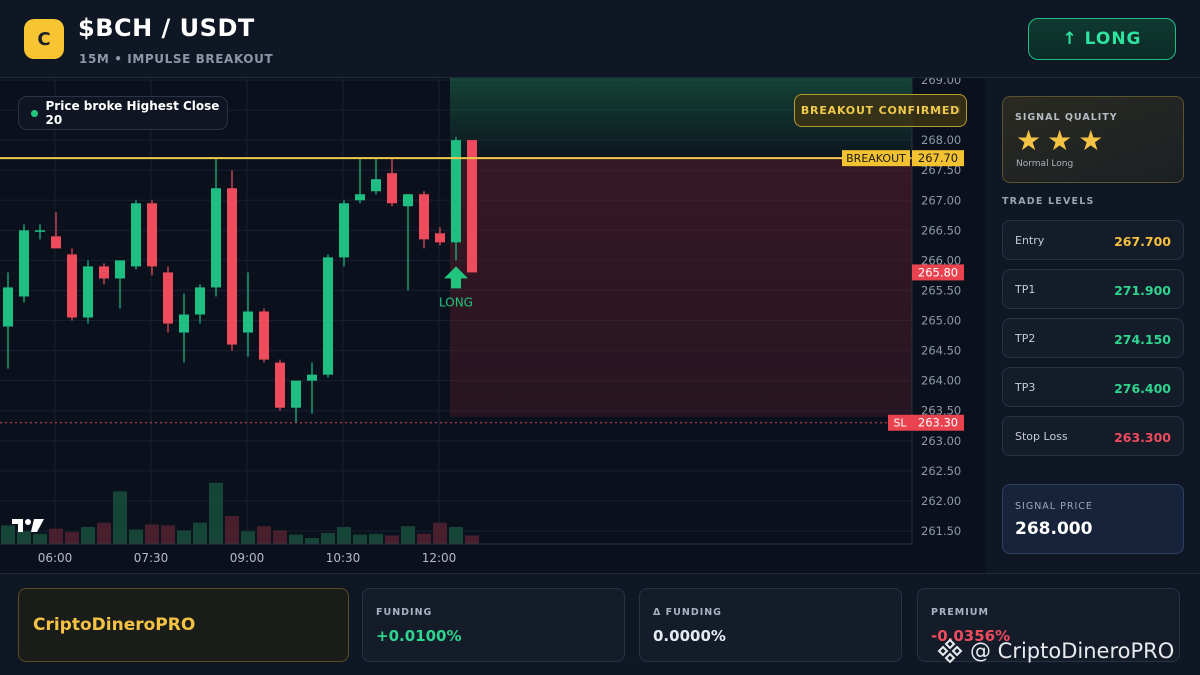  What do you see at coordinates (941, 230) in the screenshot?
I see `y-tick-label: 266.50` at bounding box center [941, 230].